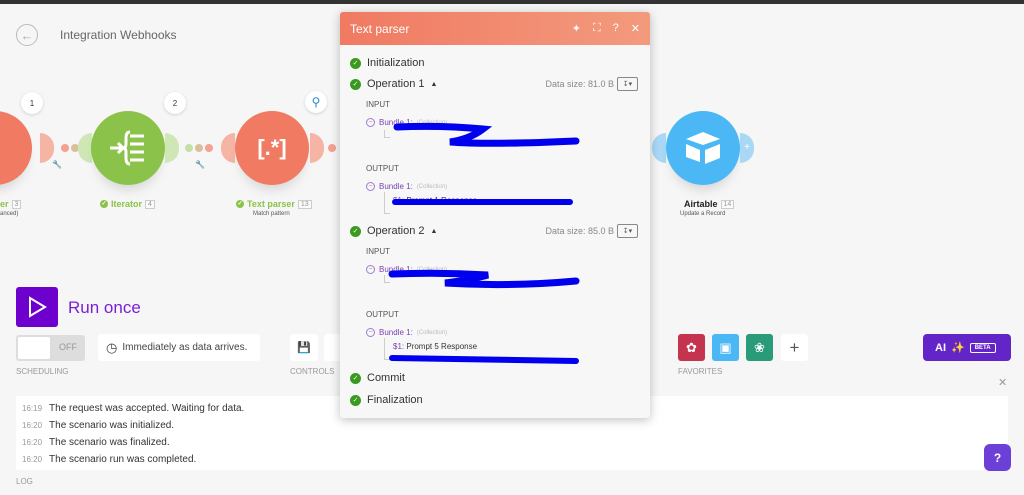 This screenshot has height=495, width=1024. I want to click on search-icon: ⚲, so click(316, 102).